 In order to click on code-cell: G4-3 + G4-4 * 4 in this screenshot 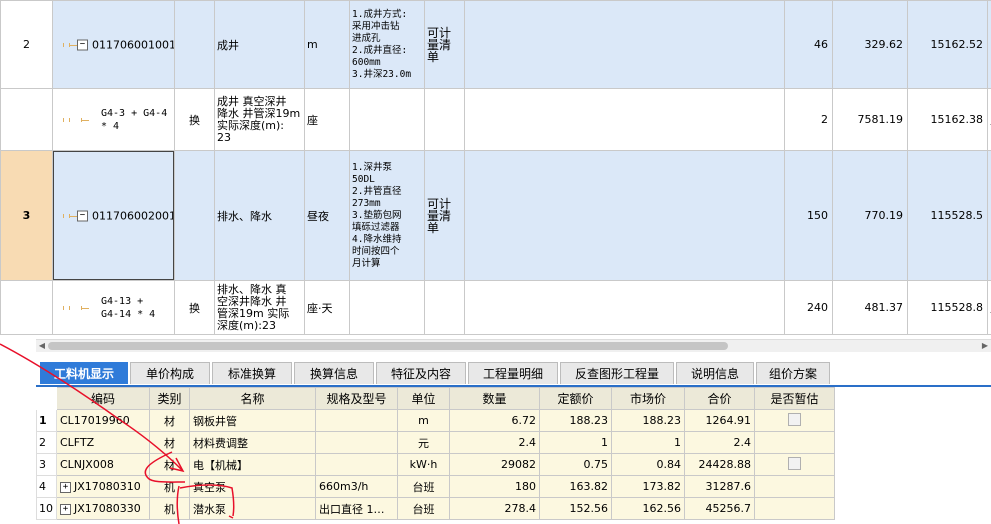, I will do `click(113, 119)`.